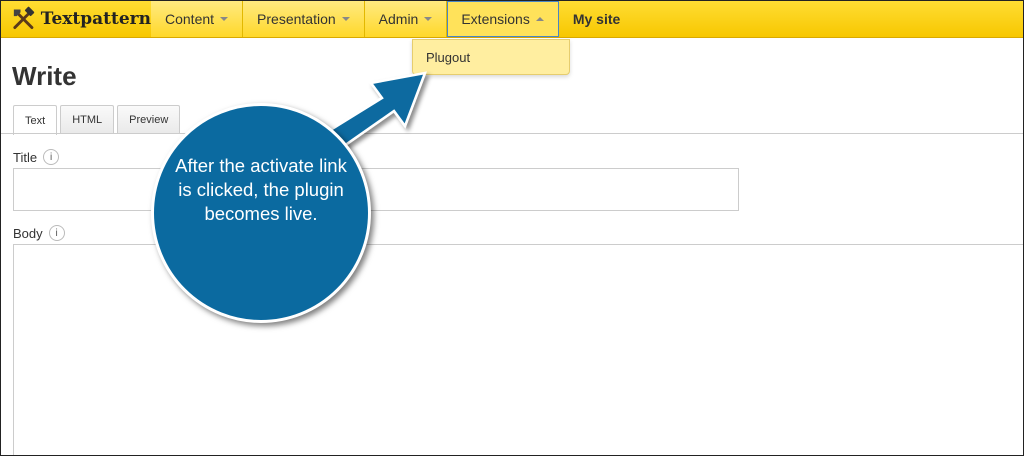 The image size is (1024, 456). Describe the element at coordinates (376, 189) in the screenshot. I see `title-input` at that location.